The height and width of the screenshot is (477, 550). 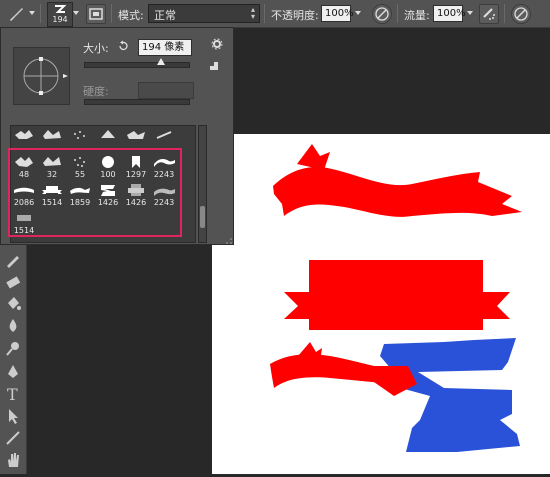 I want to click on size-label: 大小:, so click(x=96, y=48).